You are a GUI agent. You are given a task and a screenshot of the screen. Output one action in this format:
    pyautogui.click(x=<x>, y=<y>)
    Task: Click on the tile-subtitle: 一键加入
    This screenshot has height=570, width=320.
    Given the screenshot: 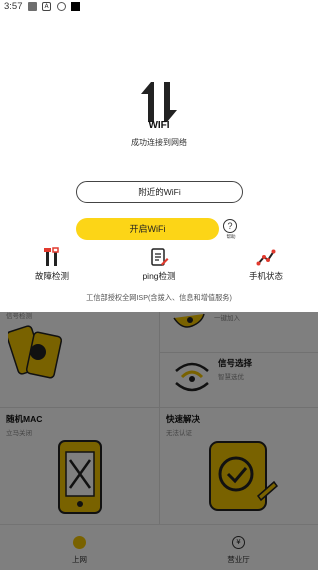 What is the action you would take?
    pyautogui.click(x=227, y=318)
    